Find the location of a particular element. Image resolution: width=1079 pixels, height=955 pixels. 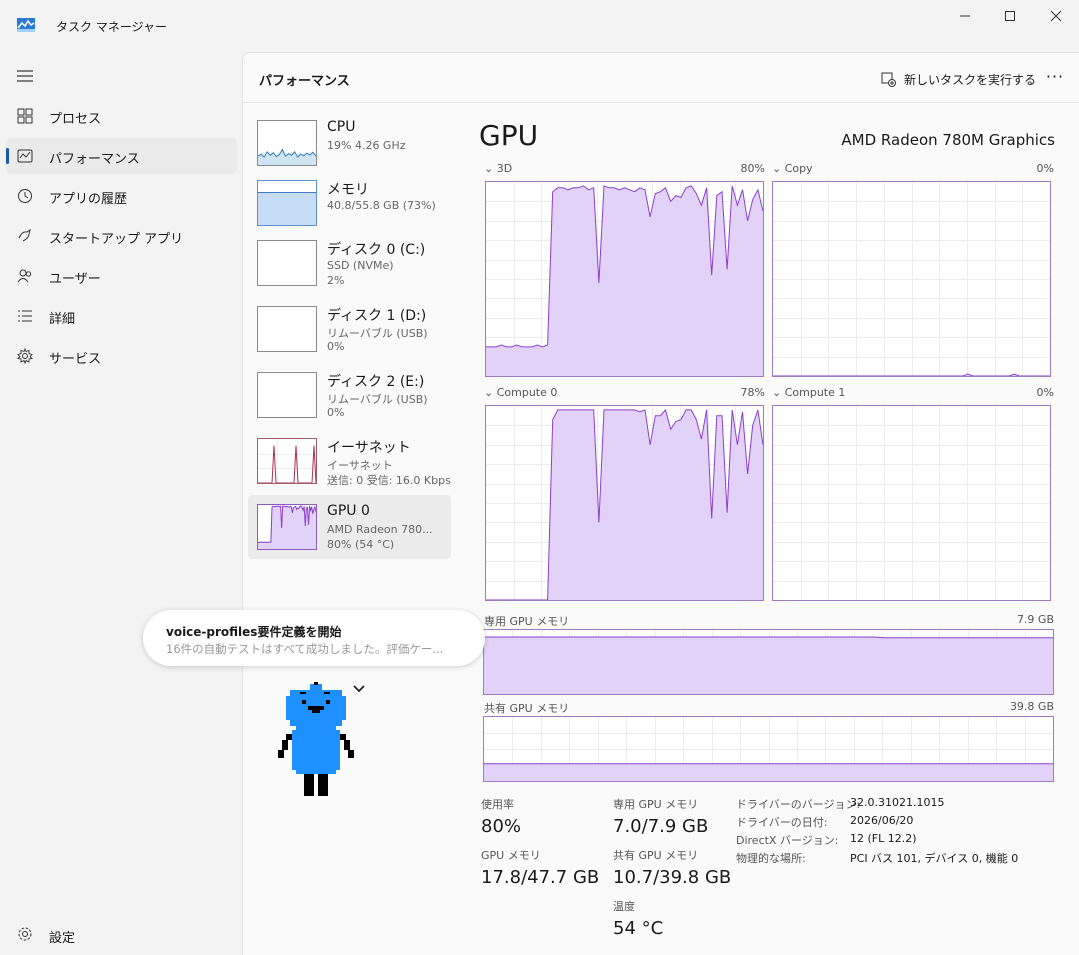

device-name: ディスク 1 (D:) is located at coordinates (377, 316).